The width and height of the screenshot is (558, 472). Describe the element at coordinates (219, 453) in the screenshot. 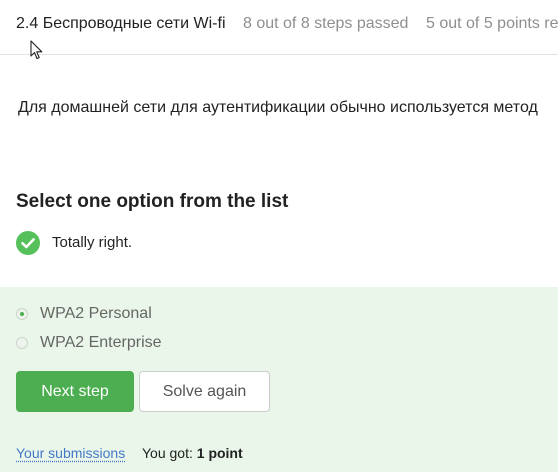

I see `score-value: 1 point` at that location.